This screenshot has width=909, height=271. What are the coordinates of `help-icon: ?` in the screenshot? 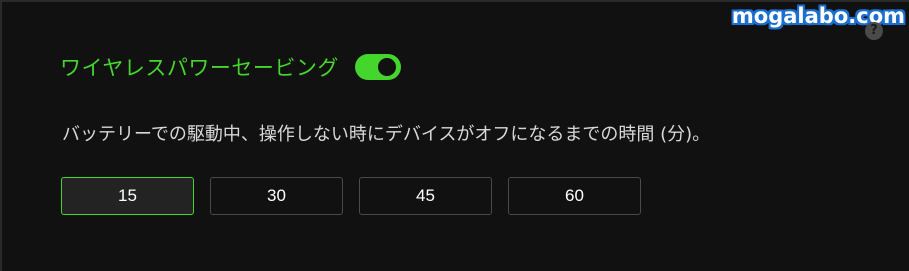 It's located at (874, 31).